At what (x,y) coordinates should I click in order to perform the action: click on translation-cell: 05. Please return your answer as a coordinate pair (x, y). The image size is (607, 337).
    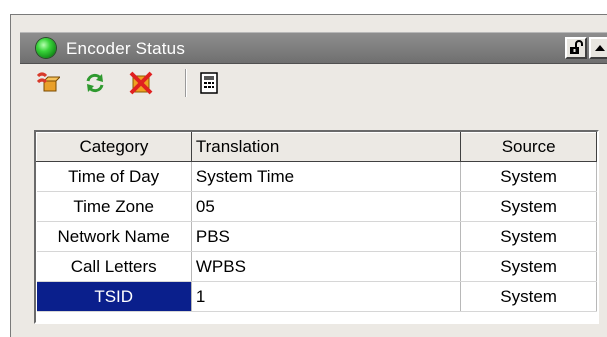
    Looking at the image, I should click on (326, 206).